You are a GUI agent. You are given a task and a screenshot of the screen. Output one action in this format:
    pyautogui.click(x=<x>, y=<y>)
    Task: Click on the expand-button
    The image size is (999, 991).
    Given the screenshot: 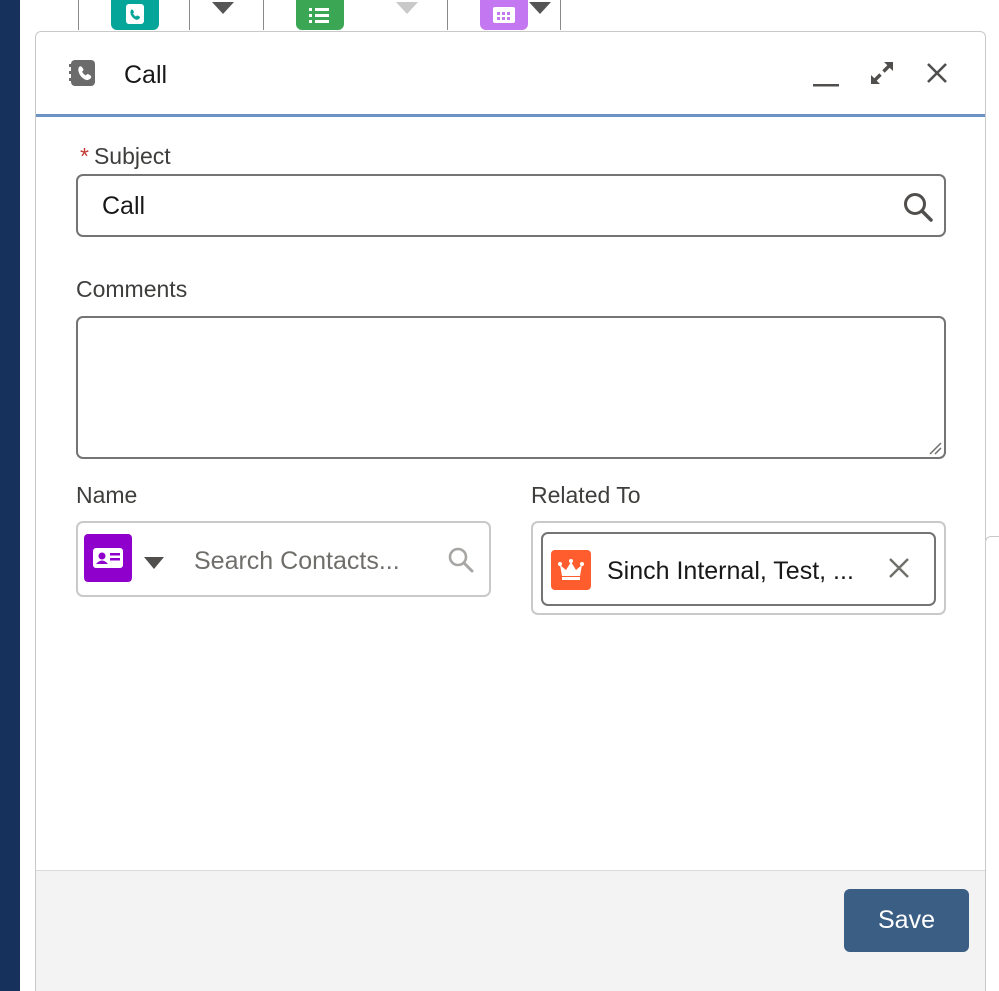 What is the action you would take?
    pyautogui.click(x=882, y=73)
    